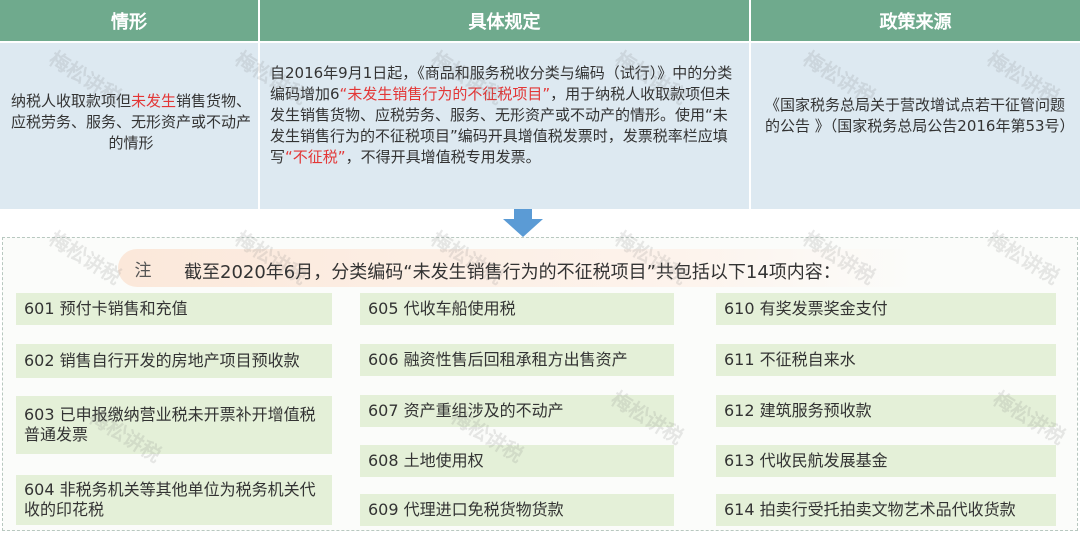  I want to click on list-item-609: 609 代理进口免税货物货款, so click(517, 510).